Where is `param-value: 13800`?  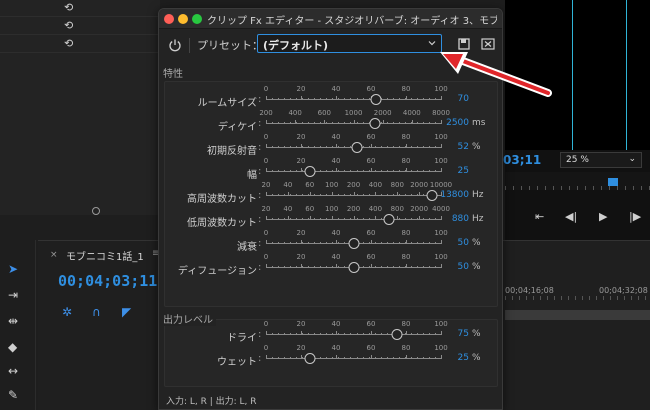
param-value: 13800 is located at coordinates (454, 195).